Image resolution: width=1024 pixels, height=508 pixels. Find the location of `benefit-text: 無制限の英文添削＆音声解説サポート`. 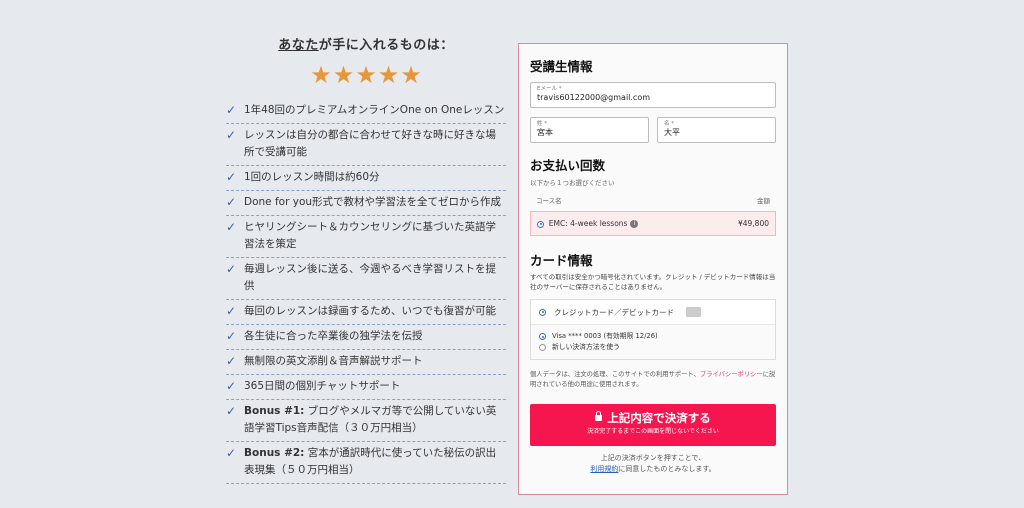

benefit-text: 無制限の英文添削＆音声解説サポート is located at coordinates (333, 361).